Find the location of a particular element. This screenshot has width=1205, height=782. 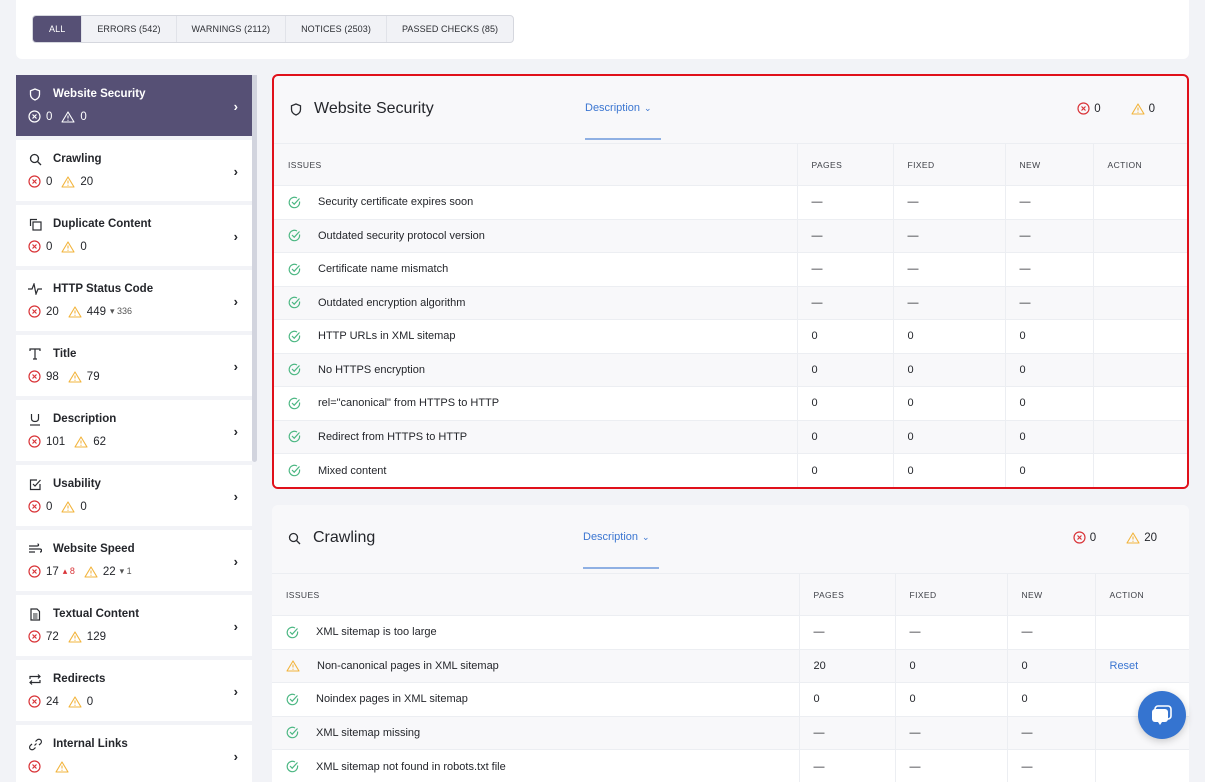

issue-row: Mixed content 0 0 0 is located at coordinates (730, 470).